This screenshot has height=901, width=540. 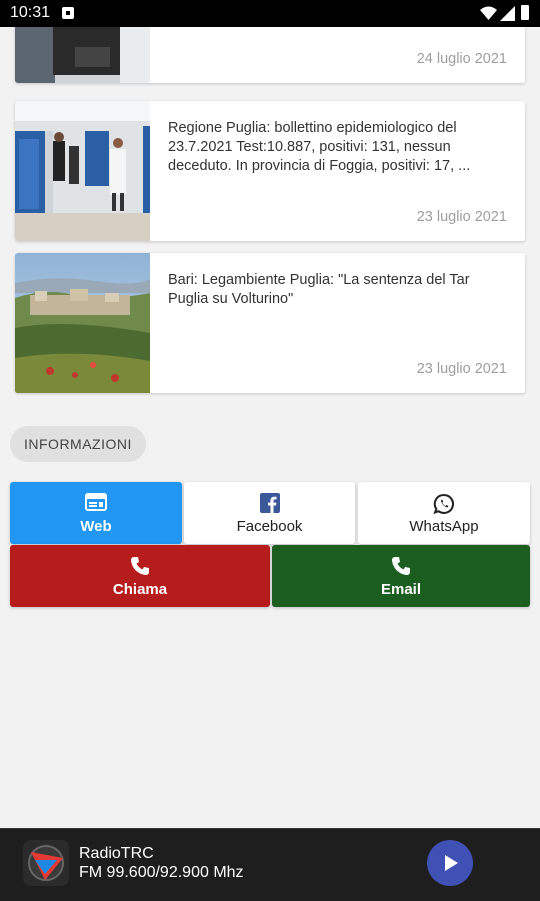 I want to click on whatsapp-button: WhatsApp, so click(x=444, y=513).